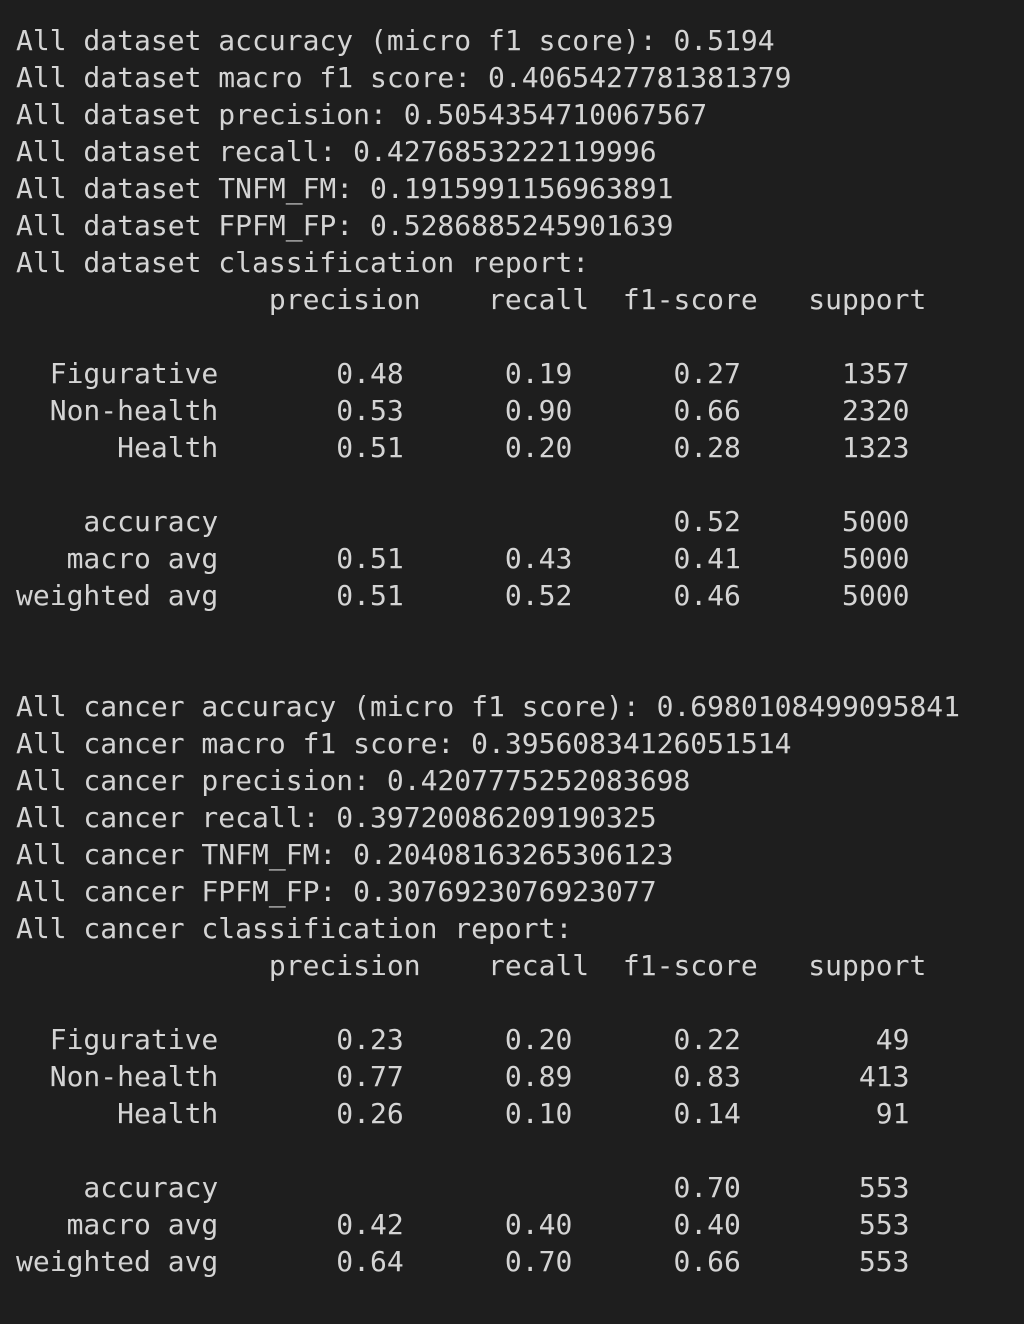 This screenshot has height=1324, width=1024. Describe the element at coordinates (463, 1076) in the screenshot. I see `report-row: Non-health 0.77 0.89 0.83 413` at that location.